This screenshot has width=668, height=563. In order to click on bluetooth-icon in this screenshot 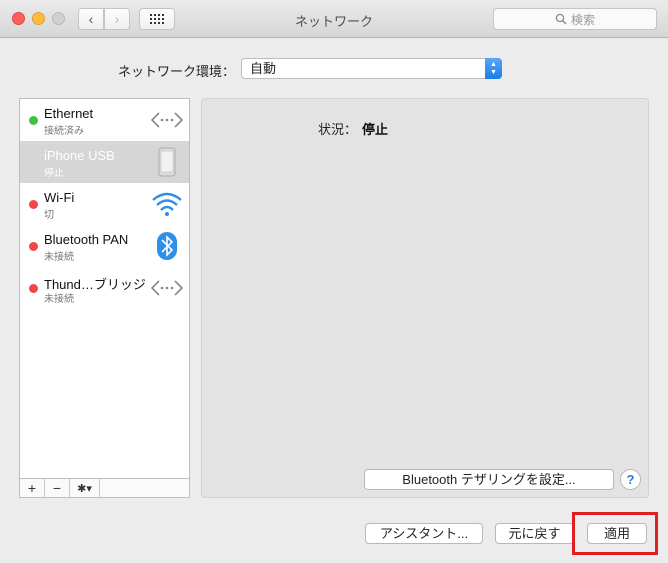, I will do `click(167, 246)`.